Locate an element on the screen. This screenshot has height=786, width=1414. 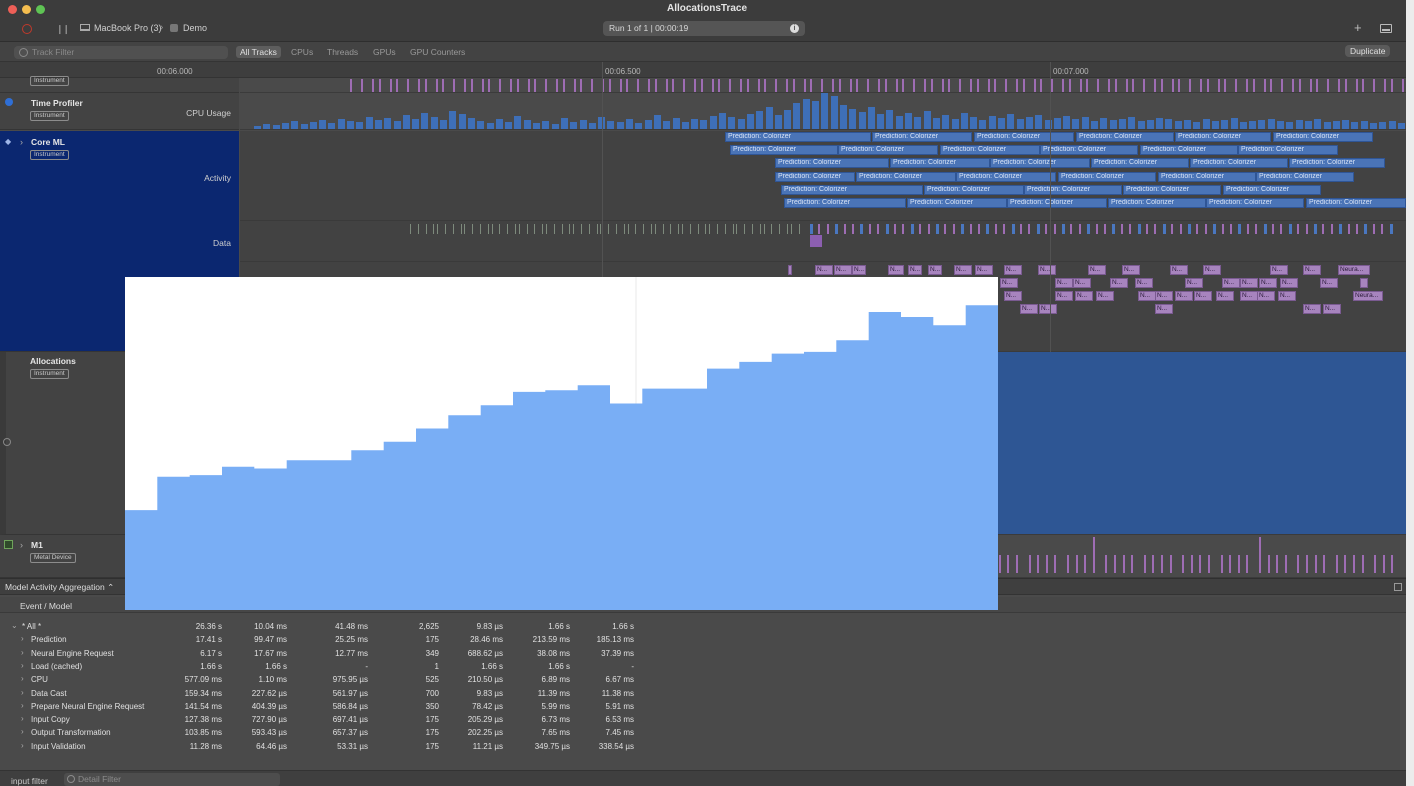
prediction-bar: Prediction: Colorizer is located at coordinates (974, 189).